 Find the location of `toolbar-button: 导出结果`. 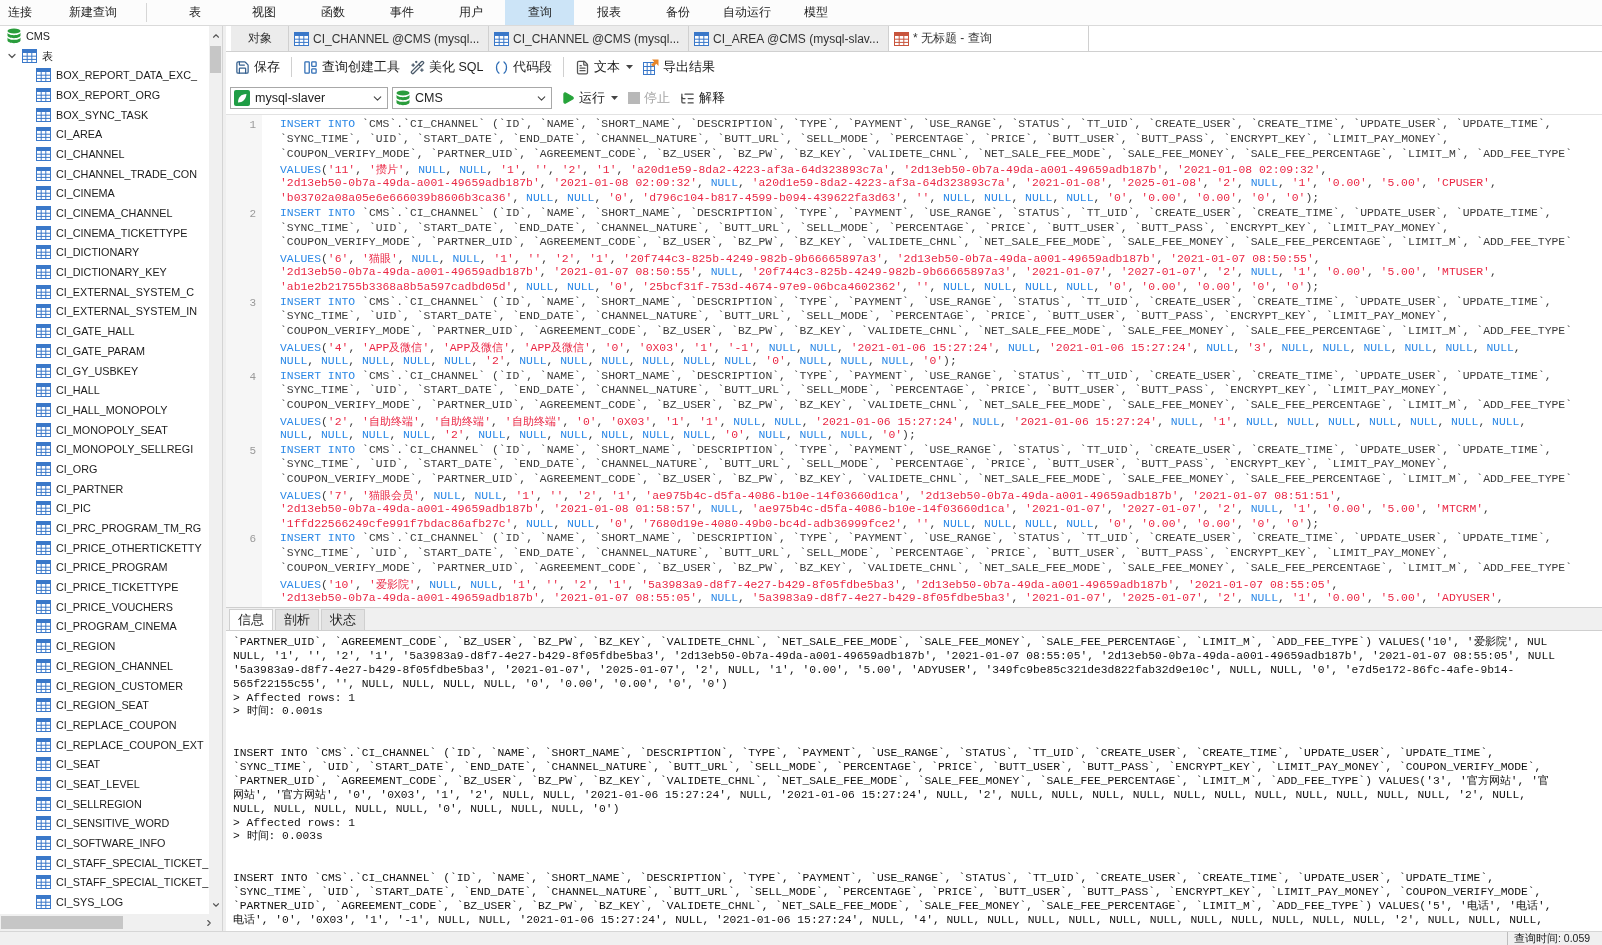

toolbar-button: 导出结果 is located at coordinates (678, 67).